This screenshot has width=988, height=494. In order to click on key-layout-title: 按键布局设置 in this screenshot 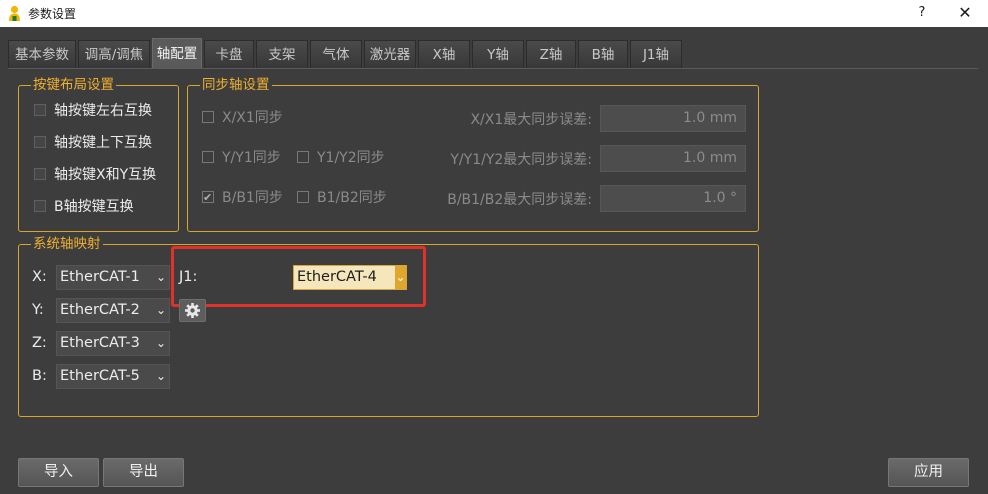, I will do `click(73, 85)`.